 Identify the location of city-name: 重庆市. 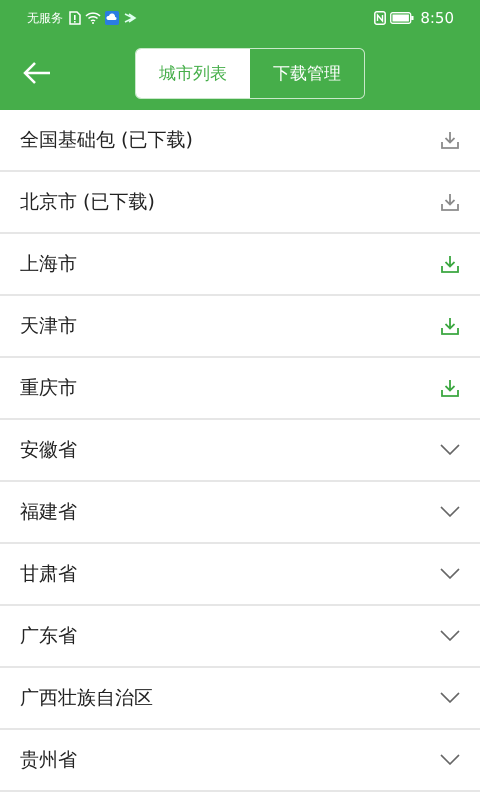
(48, 388).